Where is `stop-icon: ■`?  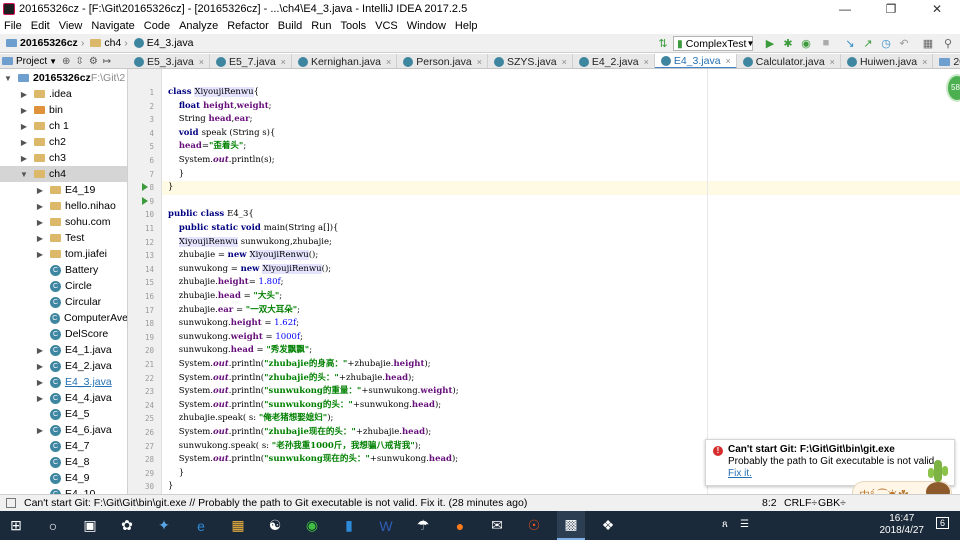
stop-icon: ■ is located at coordinates (826, 43).